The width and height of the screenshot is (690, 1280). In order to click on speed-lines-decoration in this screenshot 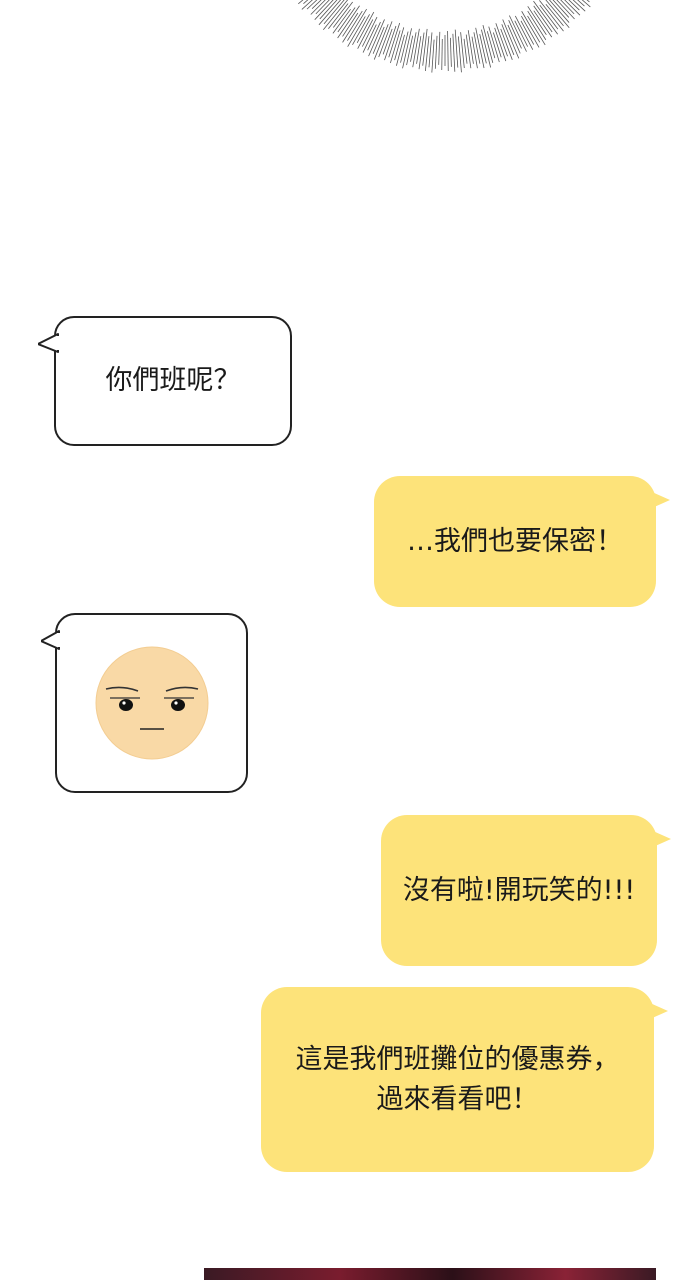, I will do `click(444, 36)`.